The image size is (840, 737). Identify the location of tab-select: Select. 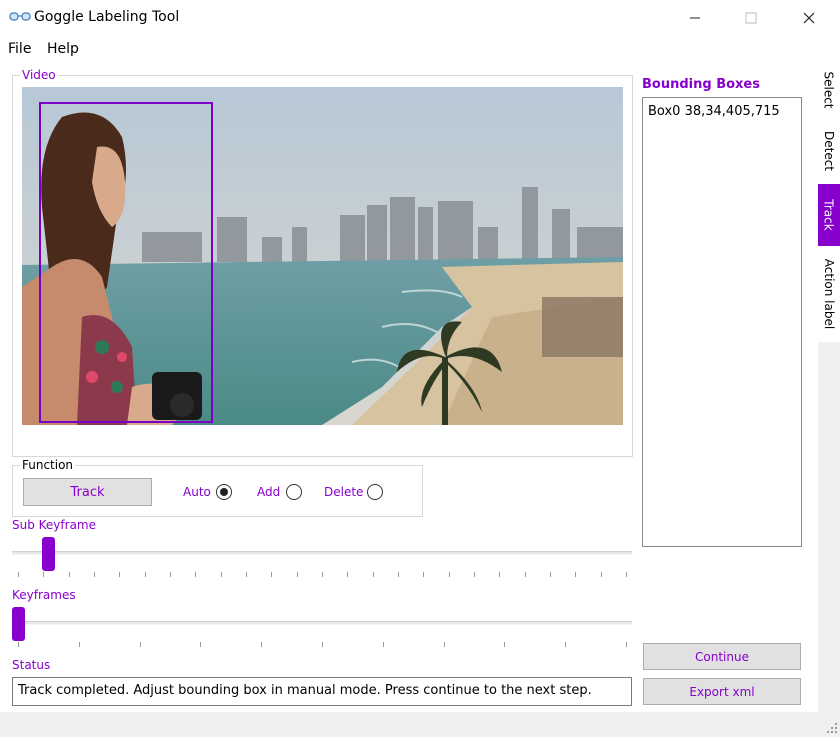
(829, 89).